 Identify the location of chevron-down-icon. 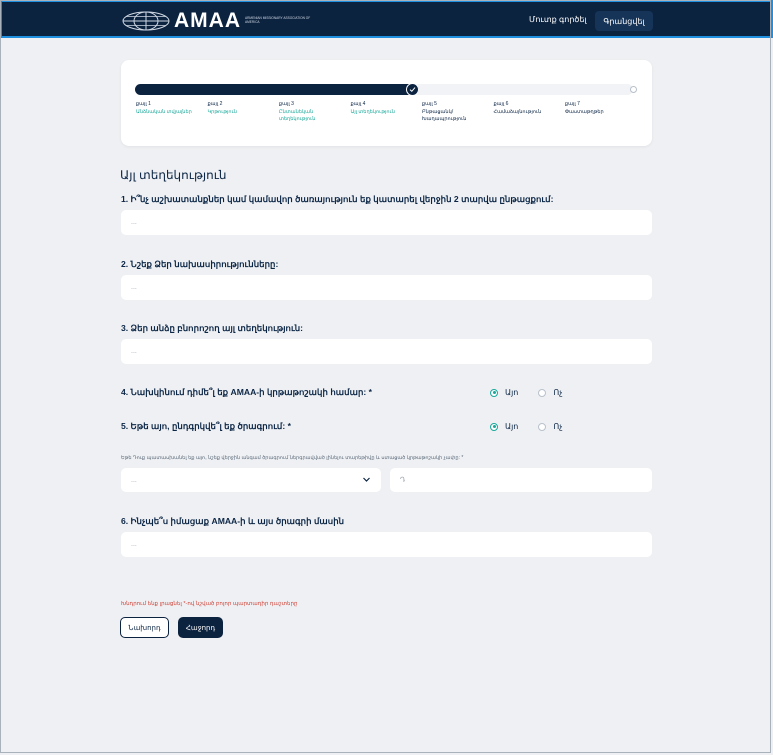
(366, 479).